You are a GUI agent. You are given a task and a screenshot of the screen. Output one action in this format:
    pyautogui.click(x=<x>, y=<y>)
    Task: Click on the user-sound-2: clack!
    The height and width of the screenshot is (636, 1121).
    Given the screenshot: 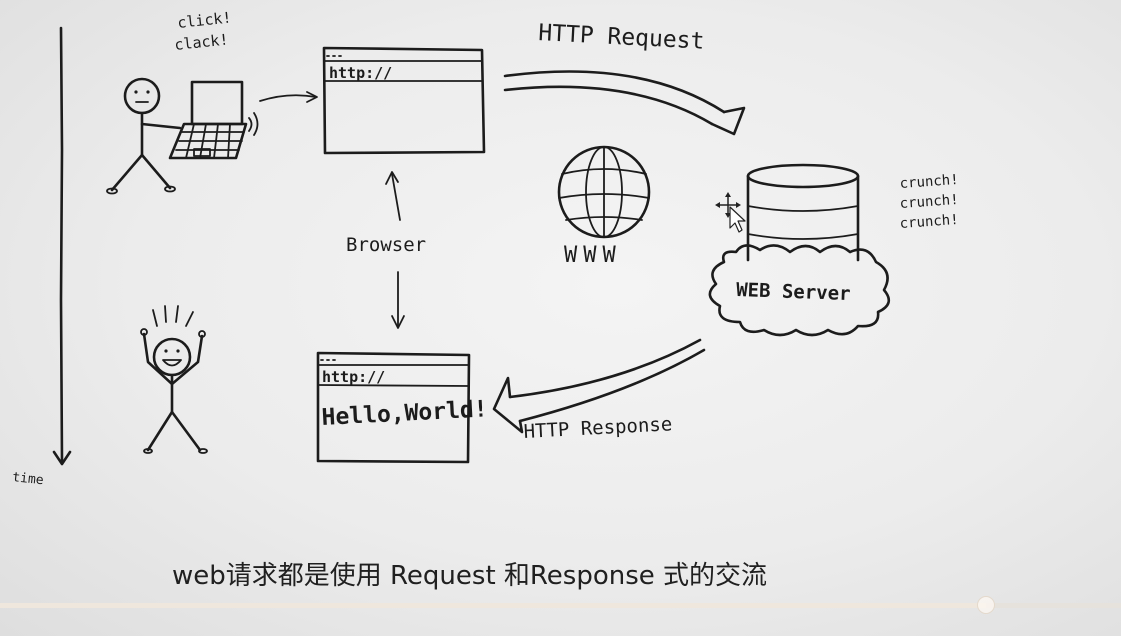 What is the action you would take?
    pyautogui.click(x=202, y=42)
    